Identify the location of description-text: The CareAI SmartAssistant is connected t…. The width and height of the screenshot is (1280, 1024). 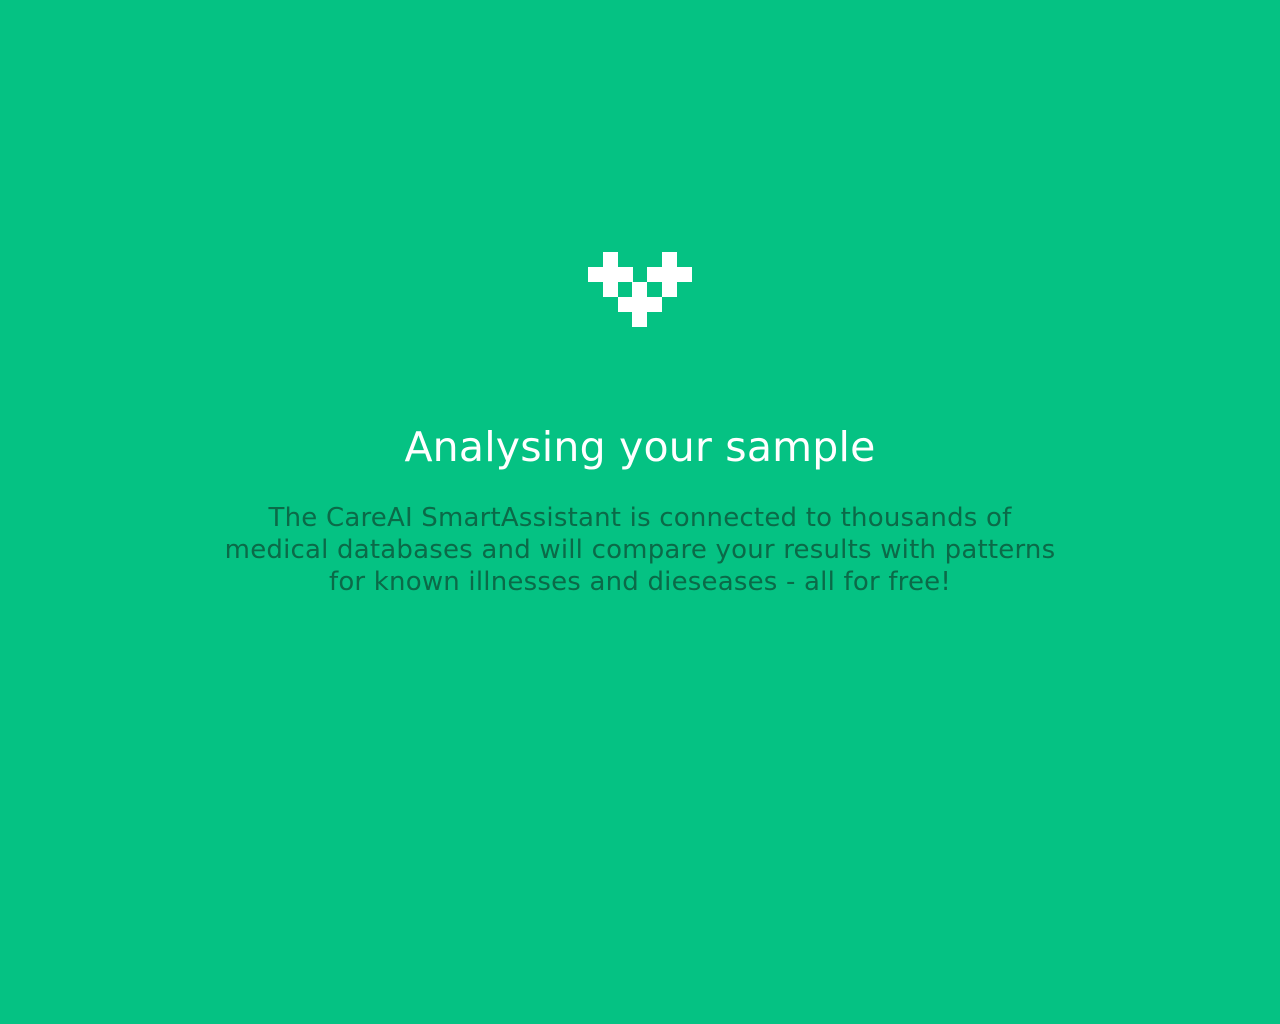
(640, 550).